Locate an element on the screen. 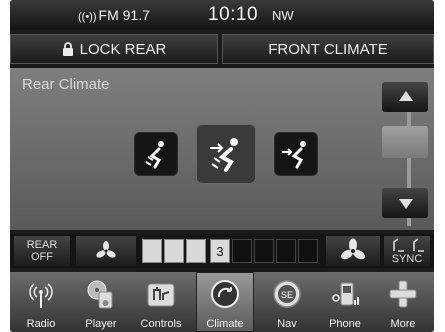  nav-climate: Climate is located at coordinates (225, 302).